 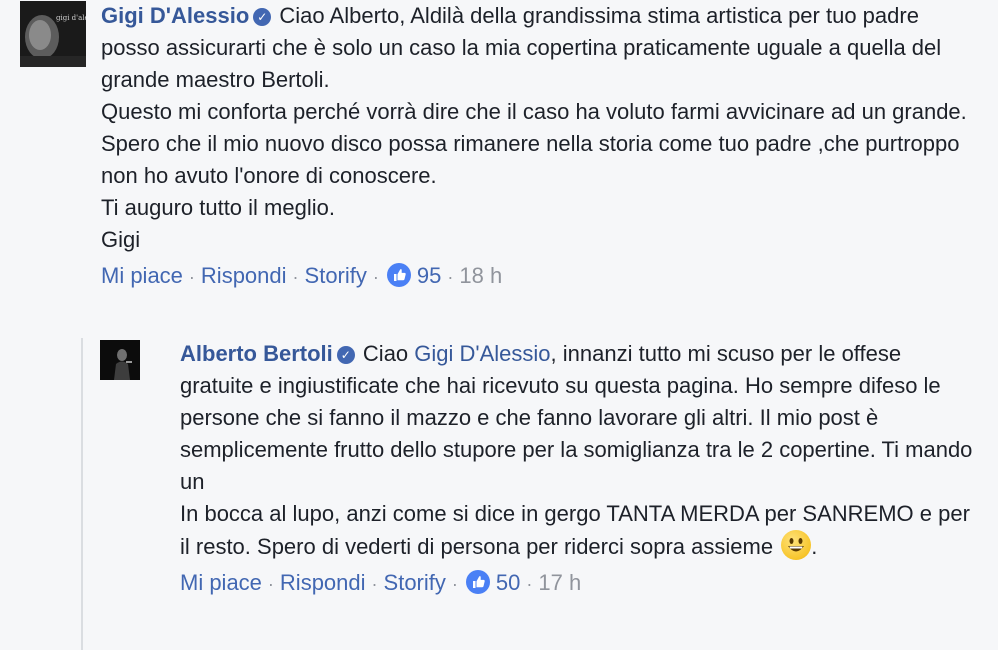 I want to click on avatar, so click(x=120, y=360).